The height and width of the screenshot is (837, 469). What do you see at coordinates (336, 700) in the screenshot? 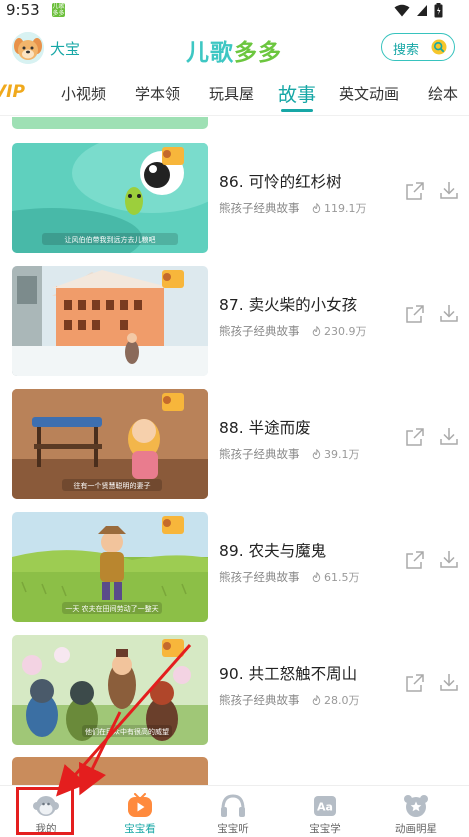
I see `play-count: 28.0万` at bounding box center [336, 700].